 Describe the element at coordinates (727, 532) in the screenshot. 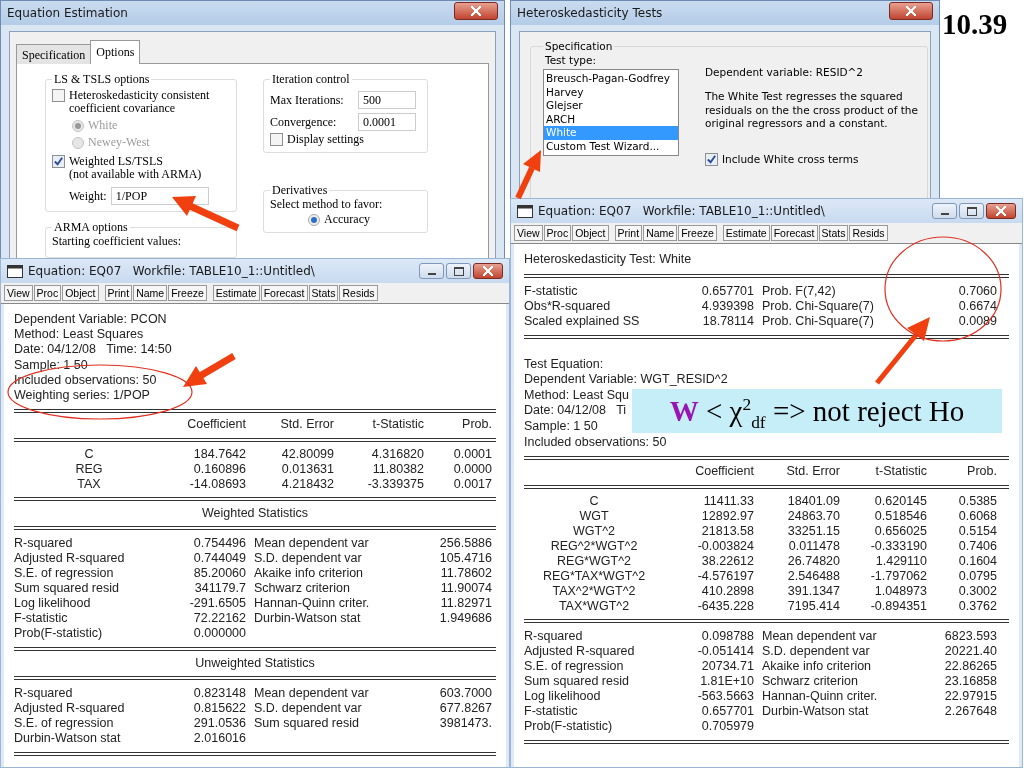

I see `table-cell-text: 21813.58` at that location.